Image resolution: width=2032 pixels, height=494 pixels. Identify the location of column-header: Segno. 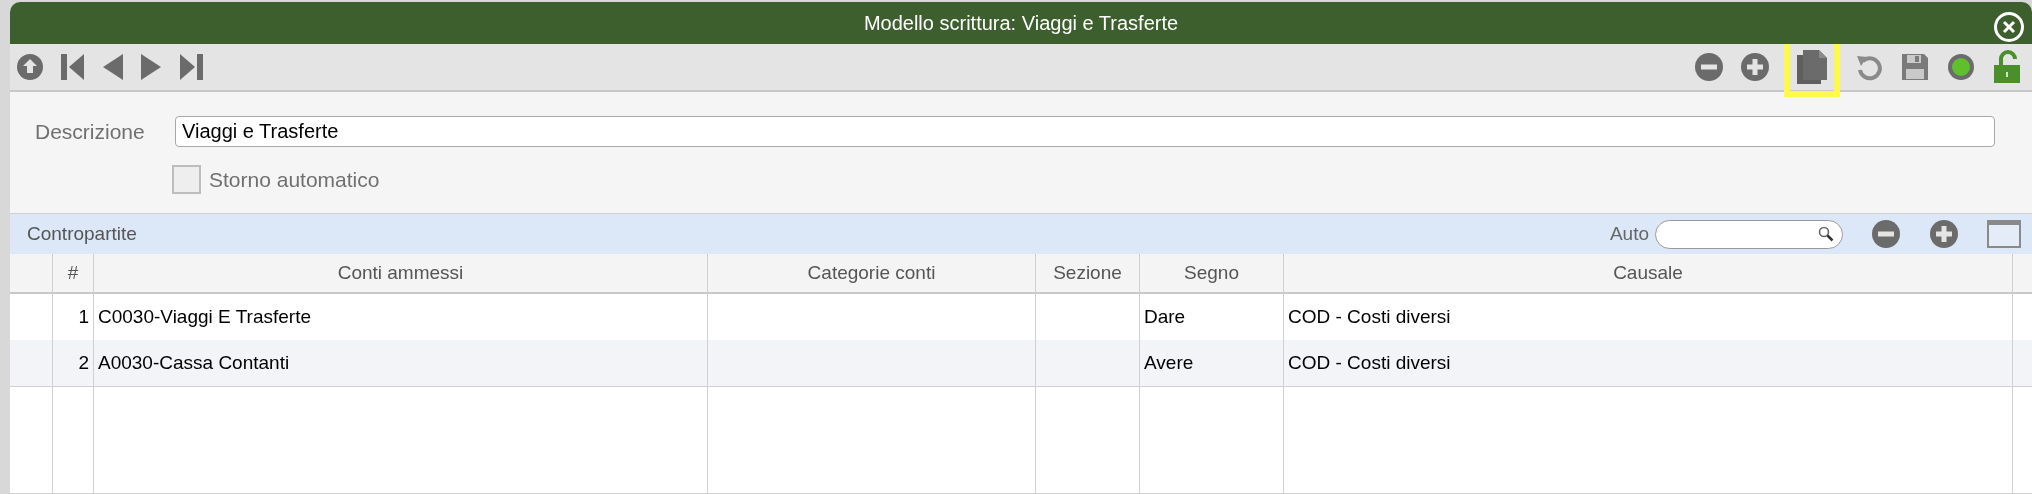
(1212, 273).